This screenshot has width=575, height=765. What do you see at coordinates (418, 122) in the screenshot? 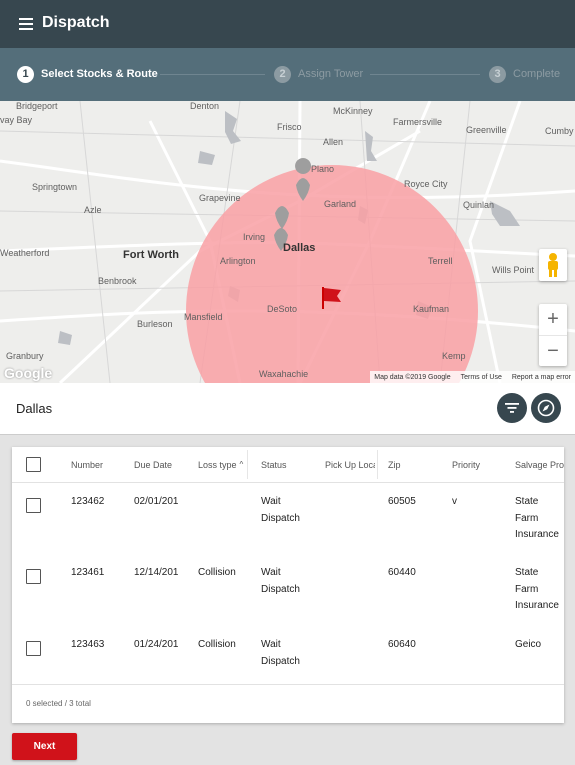
I see `map-label: Farmersville` at bounding box center [418, 122].